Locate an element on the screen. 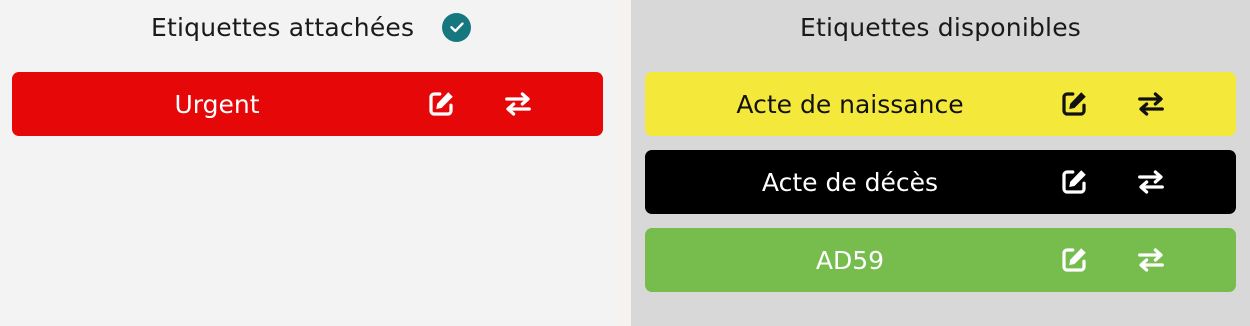 The width and height of the screenshot is (1250, 326). tag-acte-de-naissance: Acte de naissance is located at coordinates (940, 104).